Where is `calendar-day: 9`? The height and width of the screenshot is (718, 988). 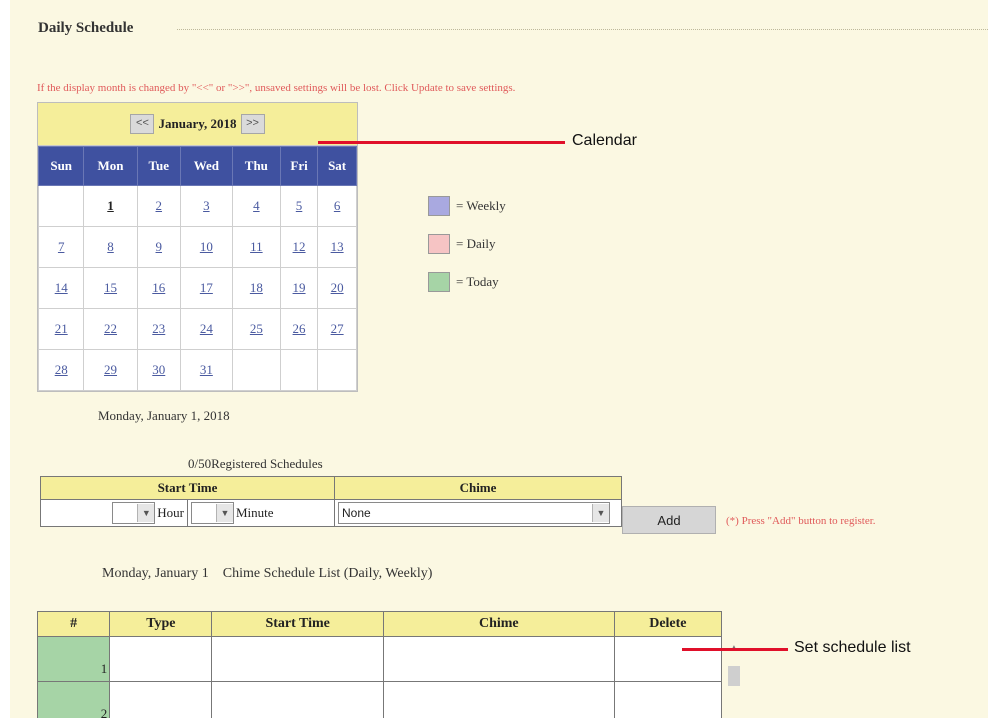 calendar-day: 9 is located at coordinates (158, 247).